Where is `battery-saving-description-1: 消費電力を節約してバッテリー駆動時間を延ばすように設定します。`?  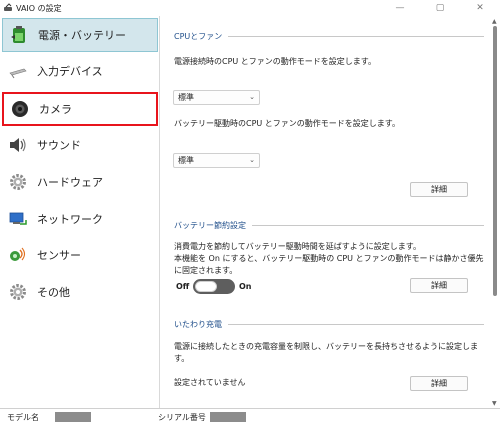
battery-saving-description-1: 消費電力を節約してバッテリー駆動時間を延ばすように設定します。 is located at coordinates (297, 246).